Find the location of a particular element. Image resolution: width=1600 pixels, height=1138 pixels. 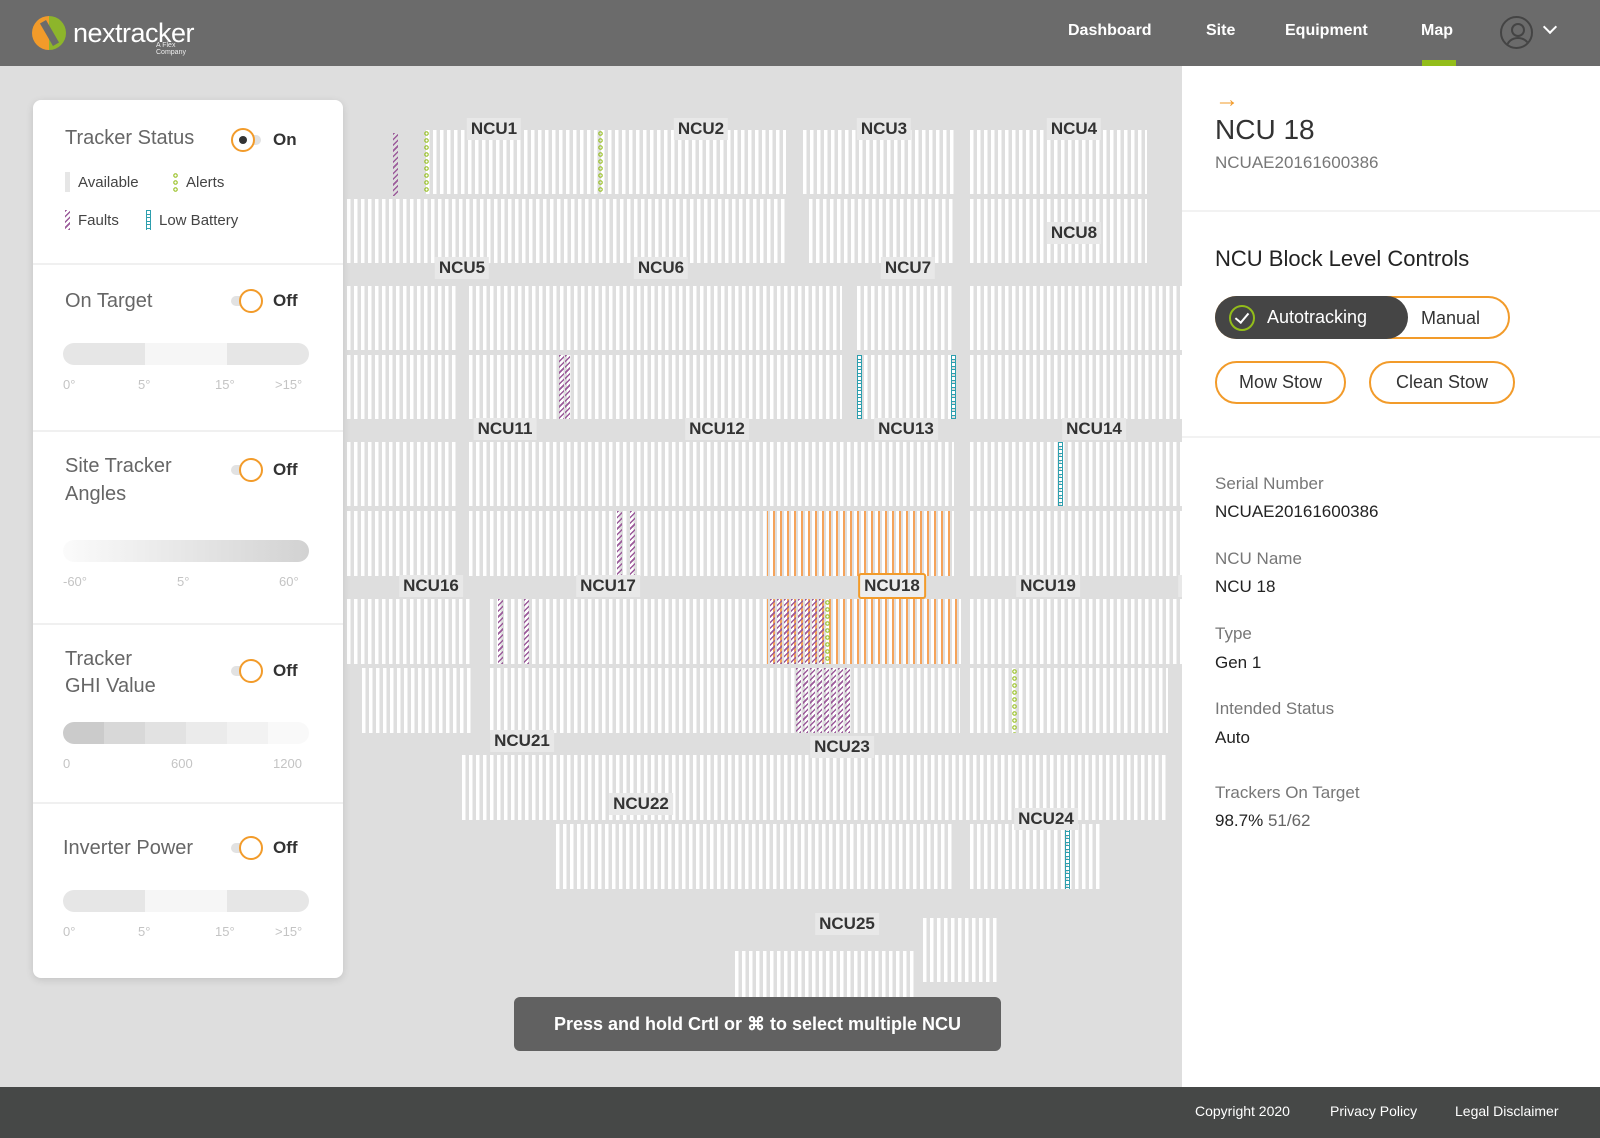

privacy-policy-link: Privacy Policy is located at coordinates (1373, 1111).